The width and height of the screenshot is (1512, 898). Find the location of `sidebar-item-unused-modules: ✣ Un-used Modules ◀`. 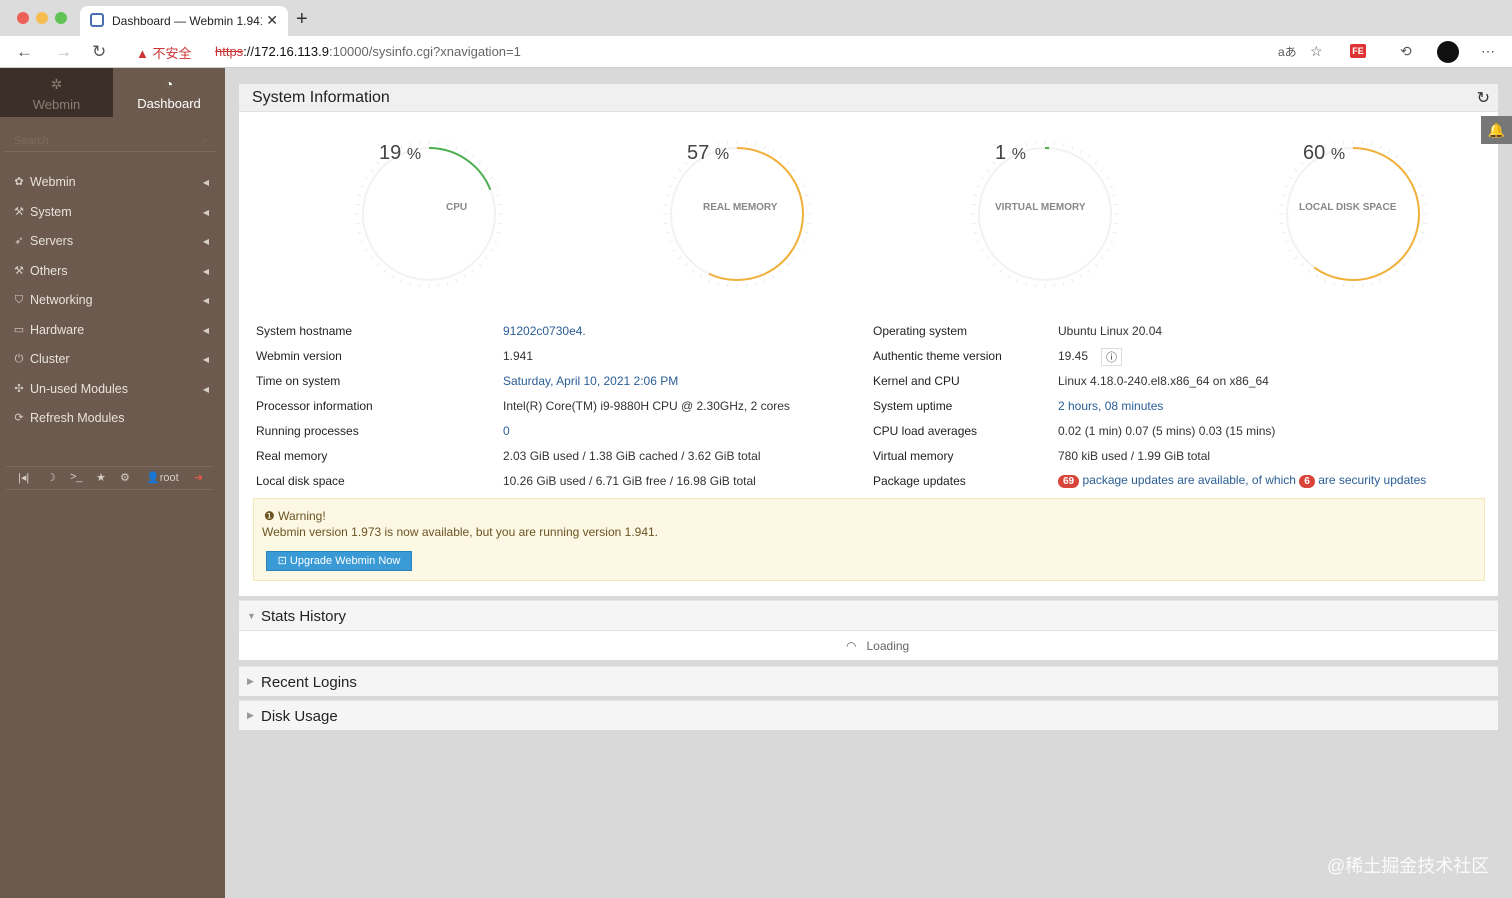

sidebar-item-unused-modules: ✣ Un-used Modules ◀ is located at coordinates (112, 389).